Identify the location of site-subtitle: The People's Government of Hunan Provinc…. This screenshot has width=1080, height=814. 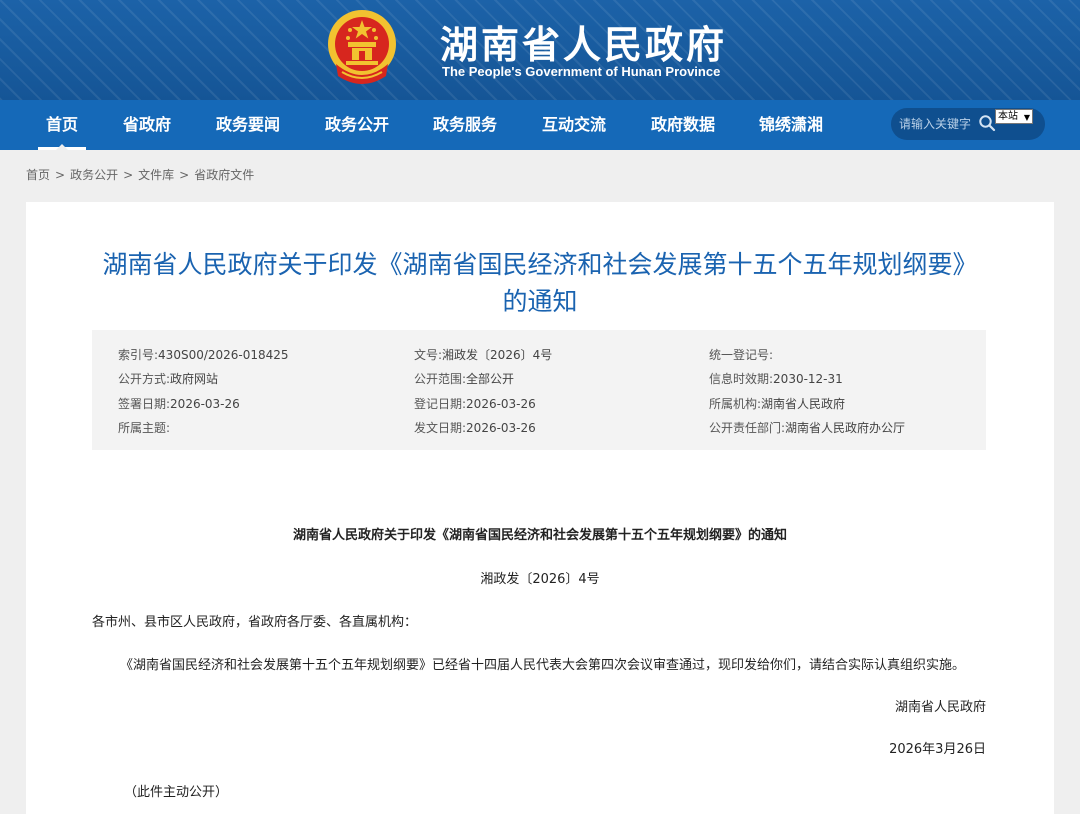
(581, 71).